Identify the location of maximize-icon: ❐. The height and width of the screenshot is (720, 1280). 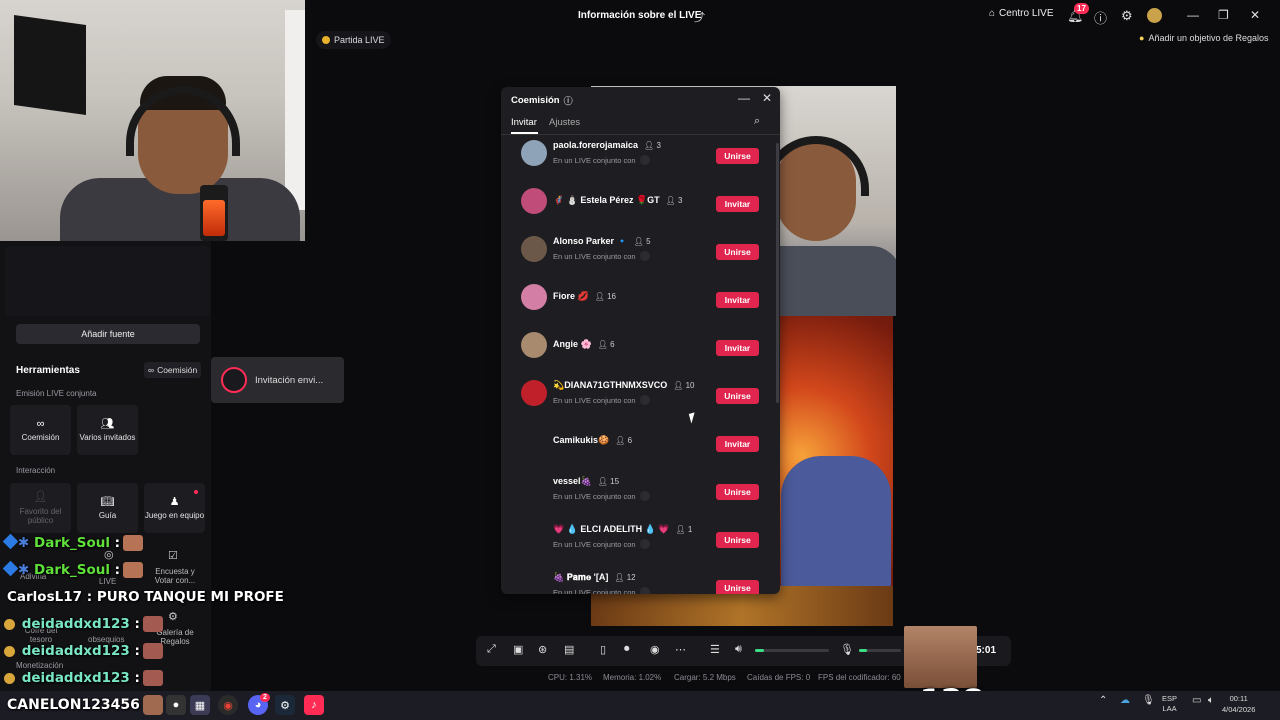
(1223, 15).